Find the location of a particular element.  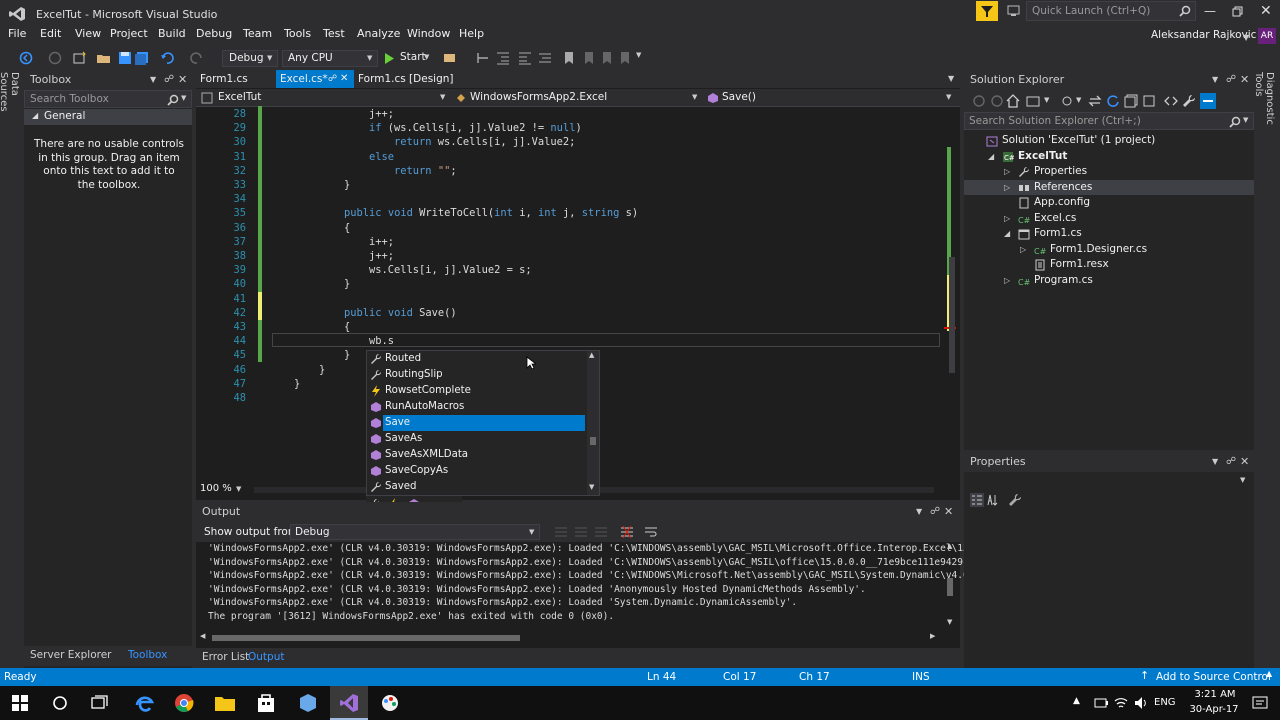

user-name: Aleksandar Rajkovic is located at coordinates (1203, 35).